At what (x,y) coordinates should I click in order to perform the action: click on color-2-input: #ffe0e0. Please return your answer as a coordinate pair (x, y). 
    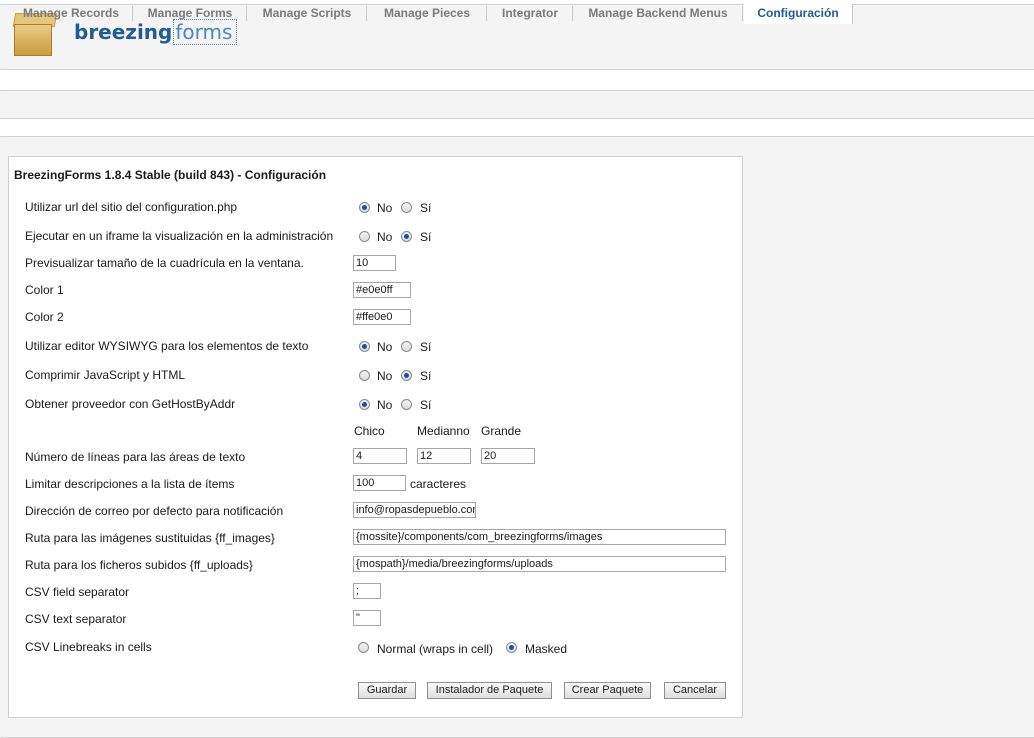
    Looking at the image, I should click on (382, 317).